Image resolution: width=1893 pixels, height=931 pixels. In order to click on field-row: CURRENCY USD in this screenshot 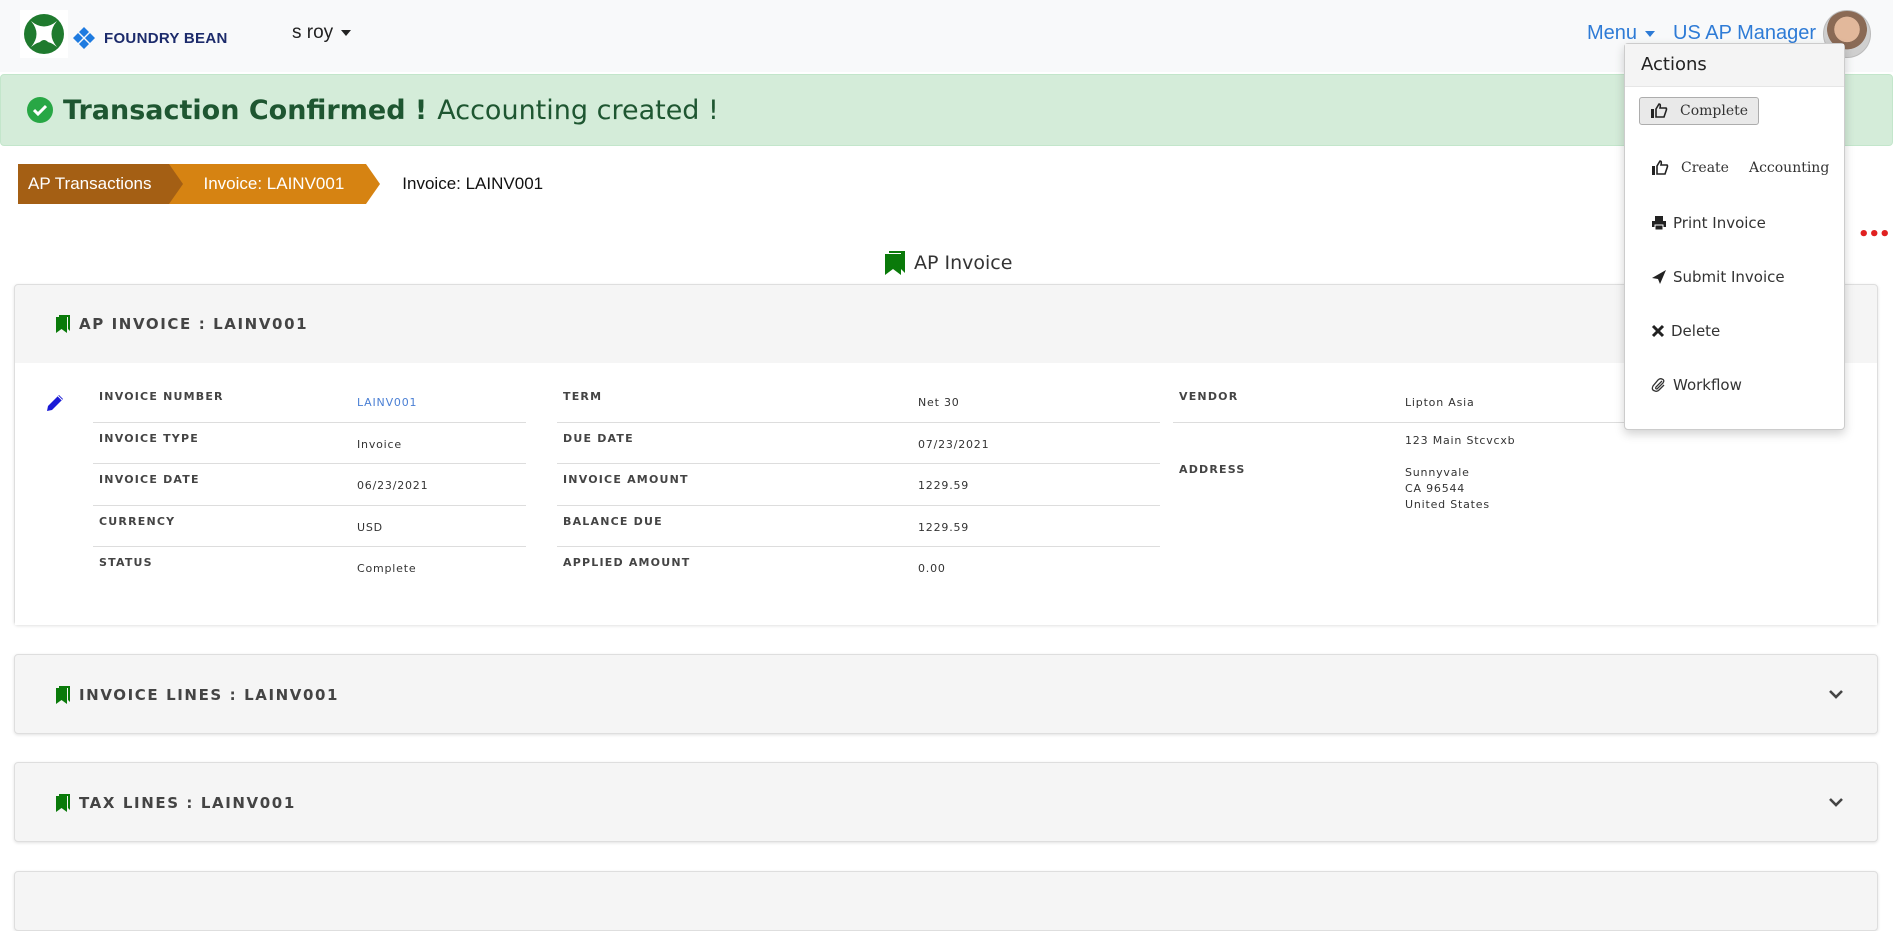, I will do `click(309, 526)`.